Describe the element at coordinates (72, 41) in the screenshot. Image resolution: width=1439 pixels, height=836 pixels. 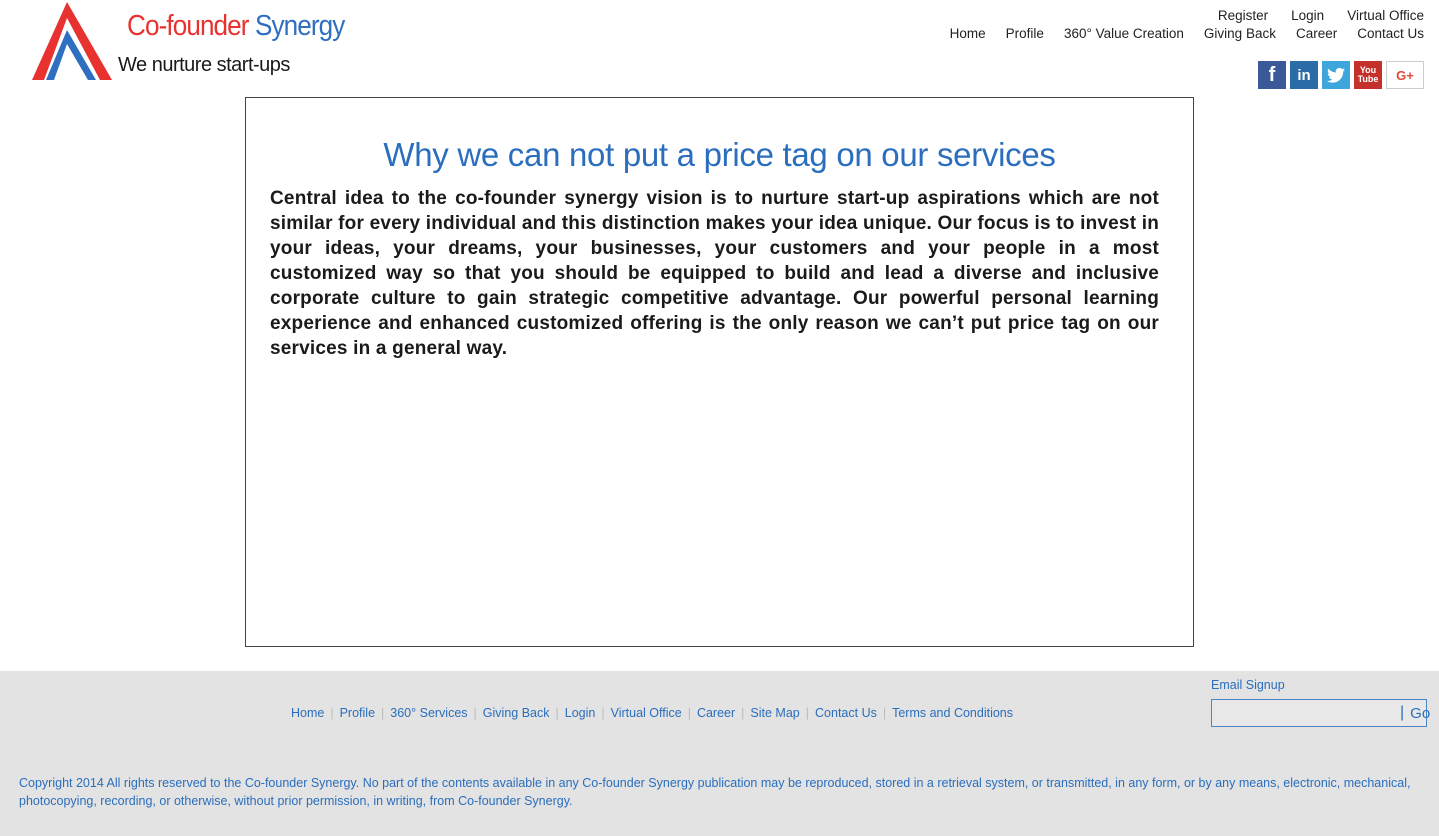
I see `logo-roof-icon` at that location.